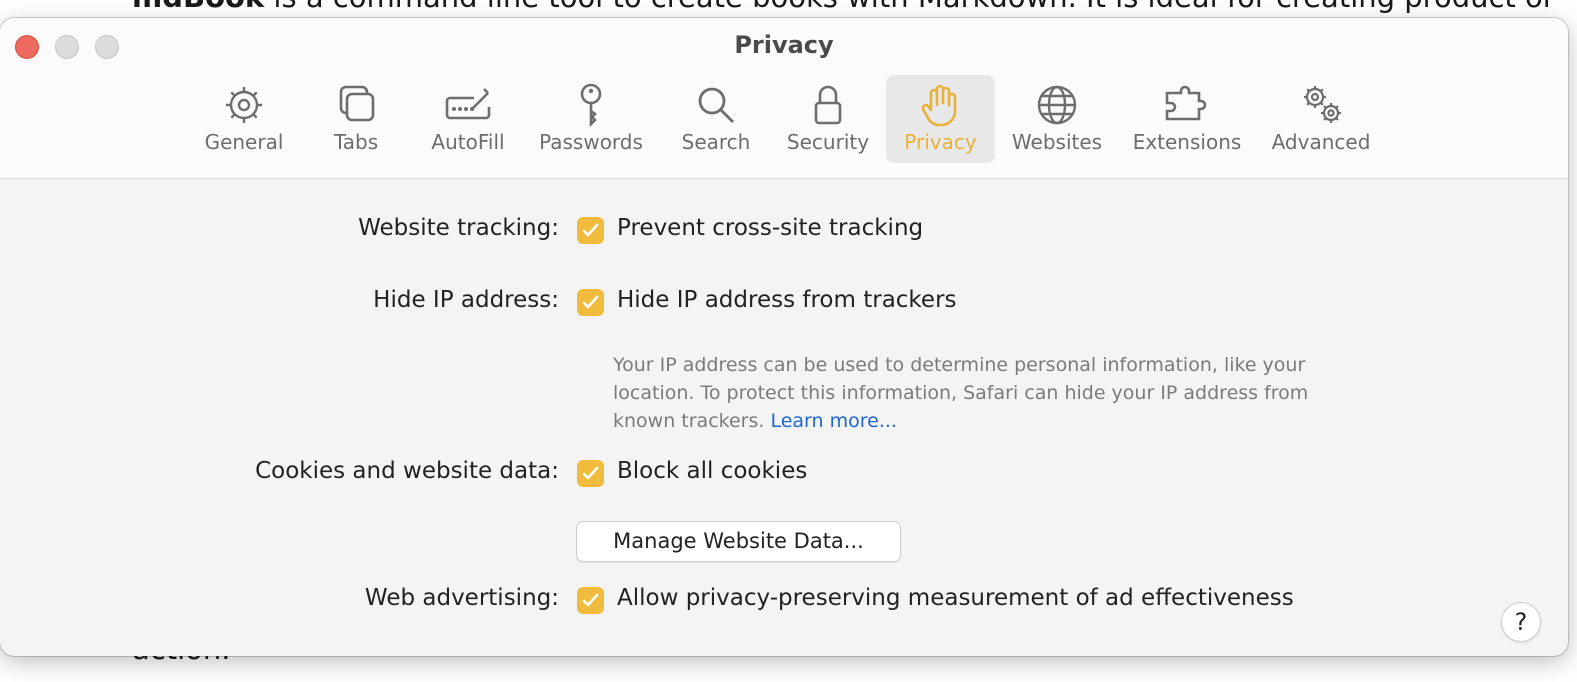  I want to click on key-icon, so click(591, 105).